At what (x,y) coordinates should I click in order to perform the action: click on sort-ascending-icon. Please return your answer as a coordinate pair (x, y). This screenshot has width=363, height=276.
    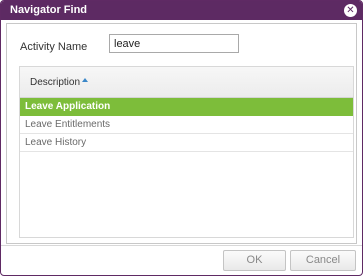
    Looking at the image, I should click on (85, 80).